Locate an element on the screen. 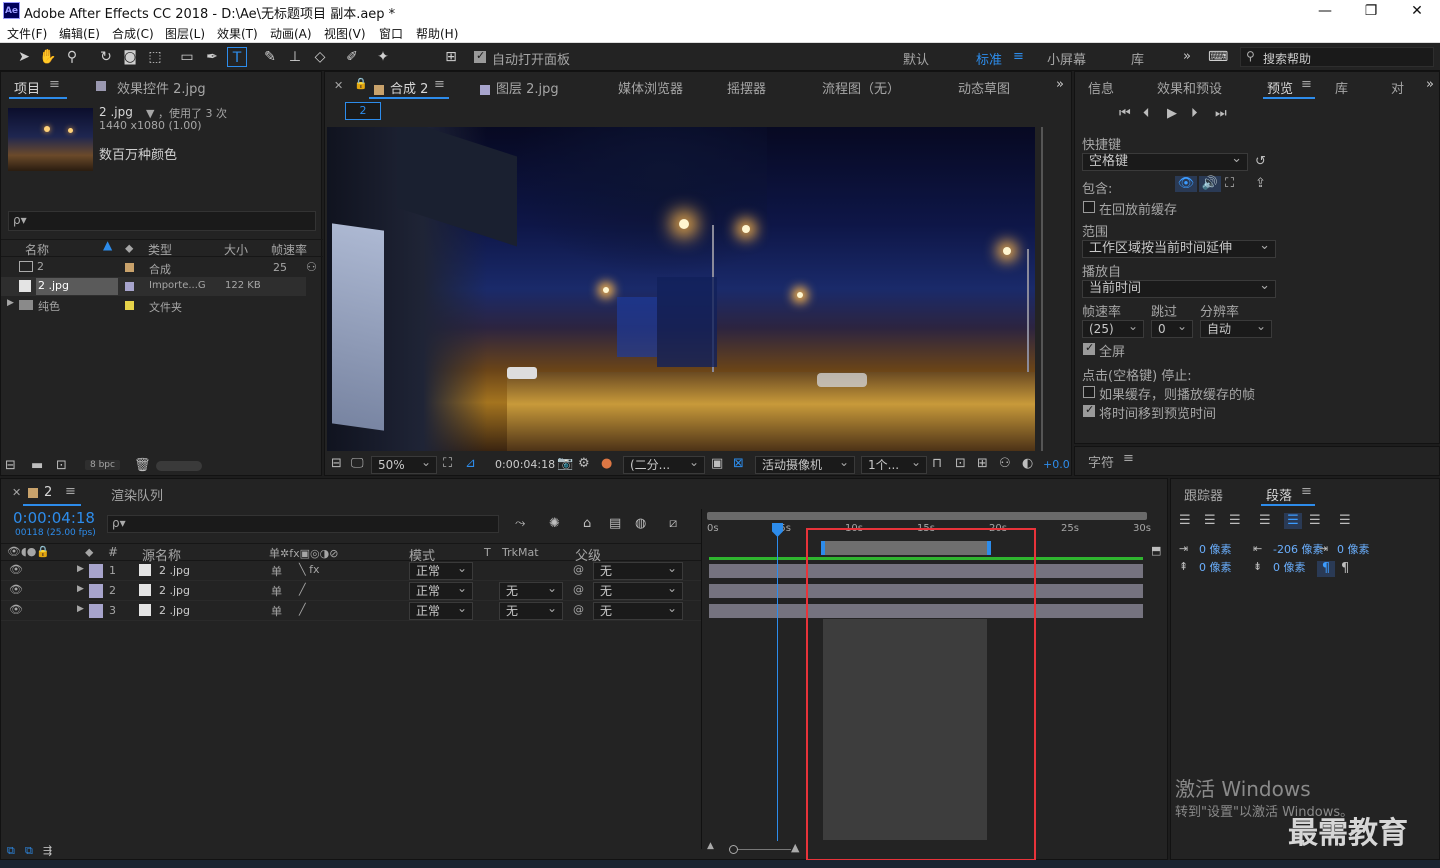  align-center-icon: ☰ is located at coordinates (1210, 521).